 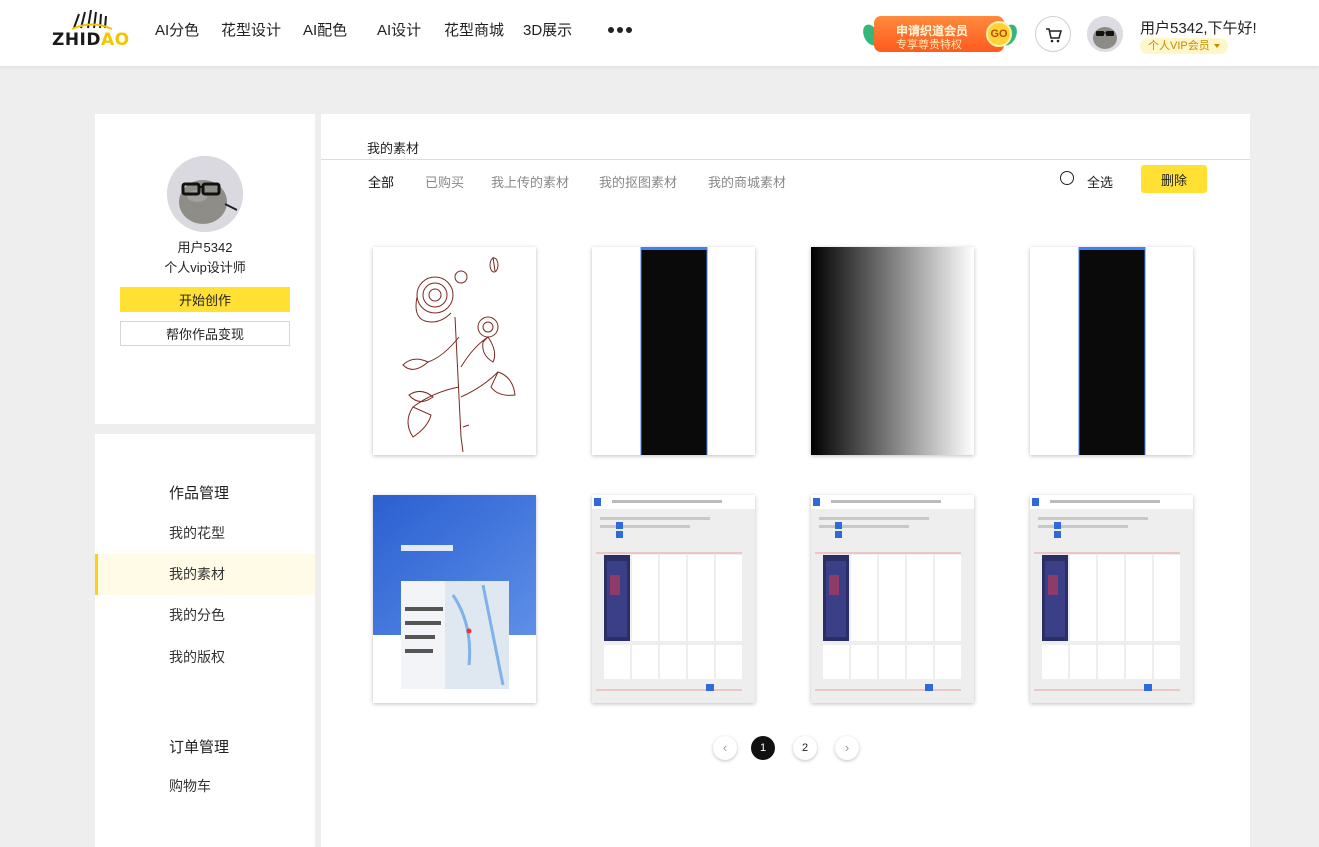 I want to click on profile-username: 用户5342, so click(x=205, y=247).